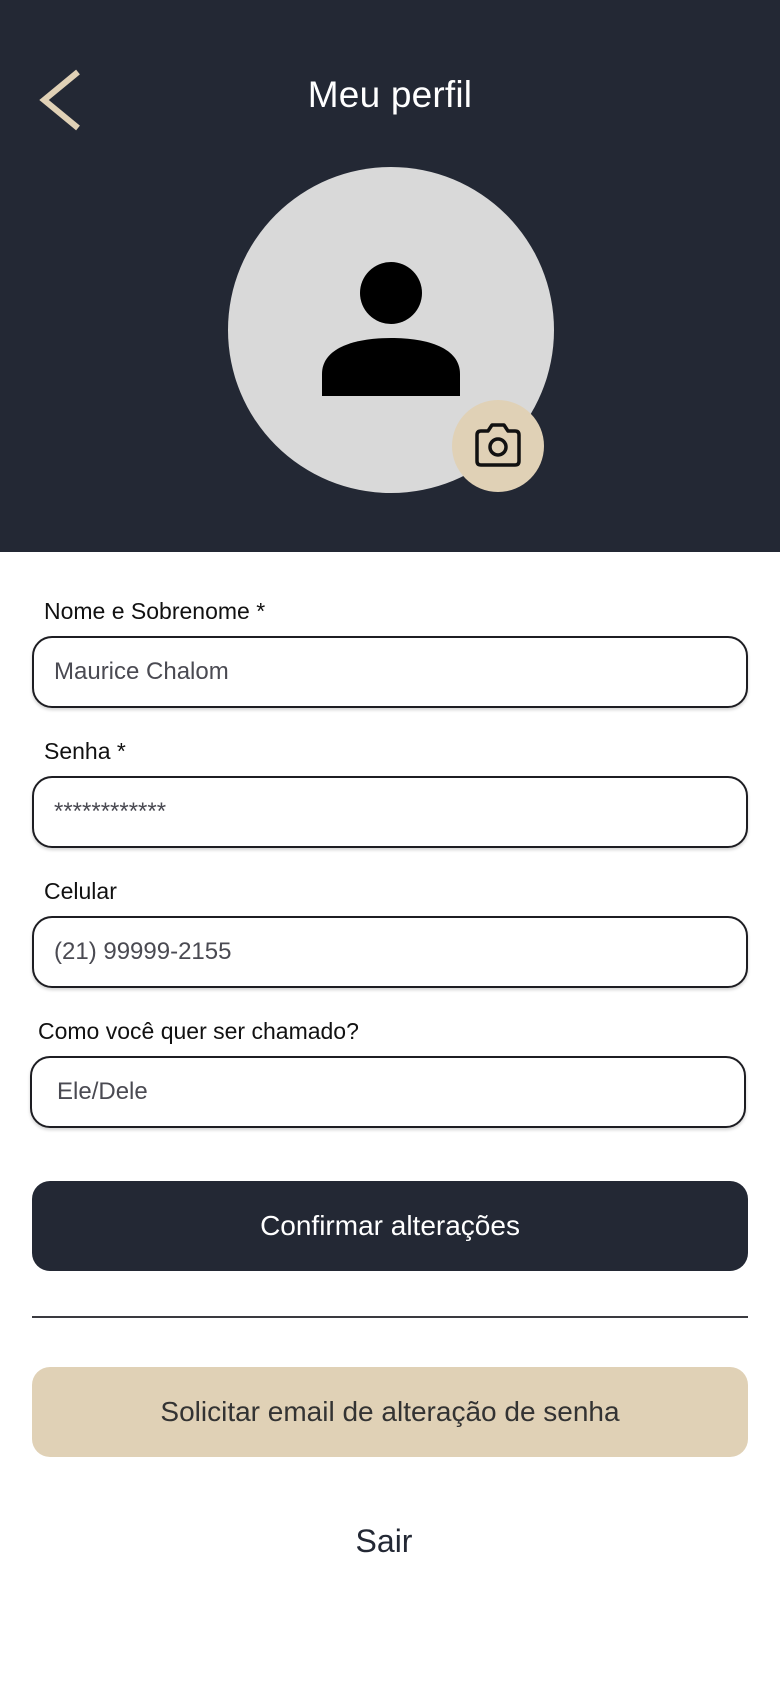 The width and height of the screenshot is (780, 1688). What do you see at coordinates (85, 751) in the screenshot?
I see `password-label: Senha *` at bounding box center [85, 751].